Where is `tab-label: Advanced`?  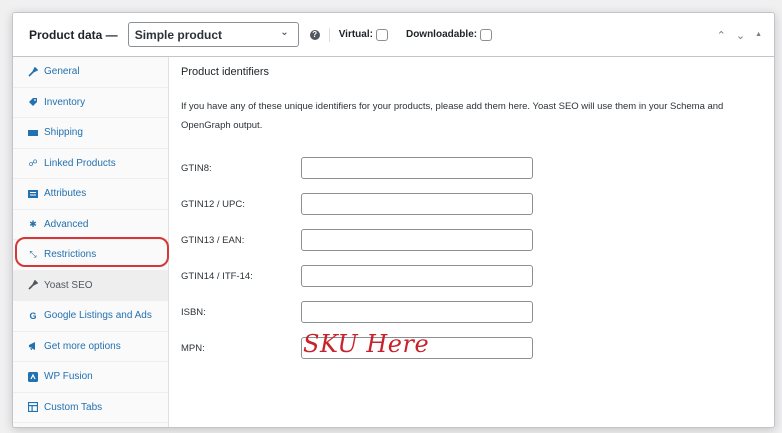
tab-label: Advanced is located at coordinates (66, 224).